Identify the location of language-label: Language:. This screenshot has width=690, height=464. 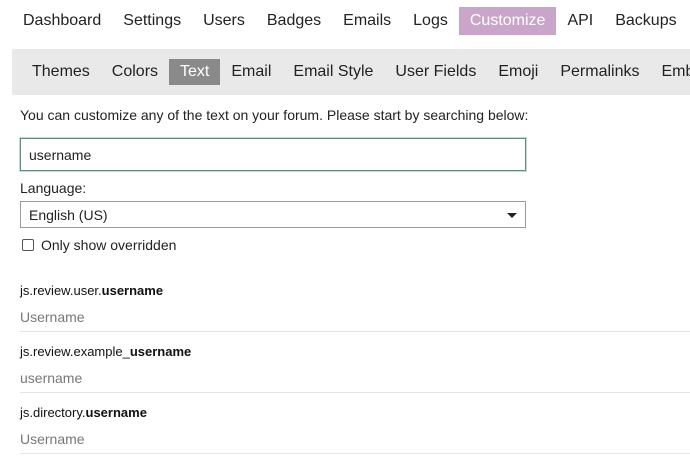
(53, 188).